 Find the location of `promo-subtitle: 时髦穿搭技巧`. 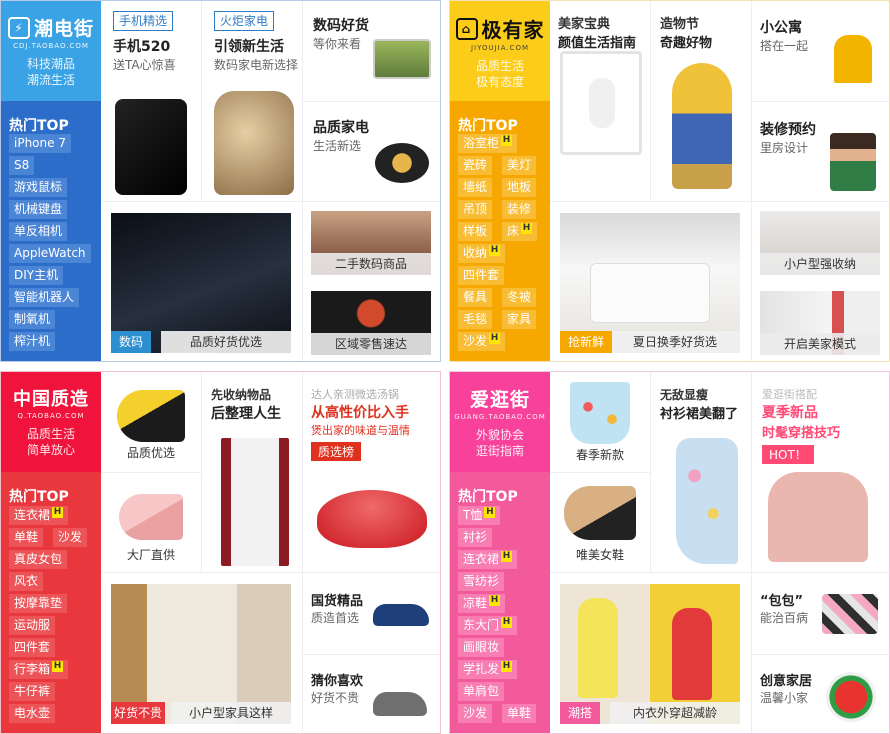

promo-subtitle: 时髦穿搭技巧 is located at coordinates (801, 433).